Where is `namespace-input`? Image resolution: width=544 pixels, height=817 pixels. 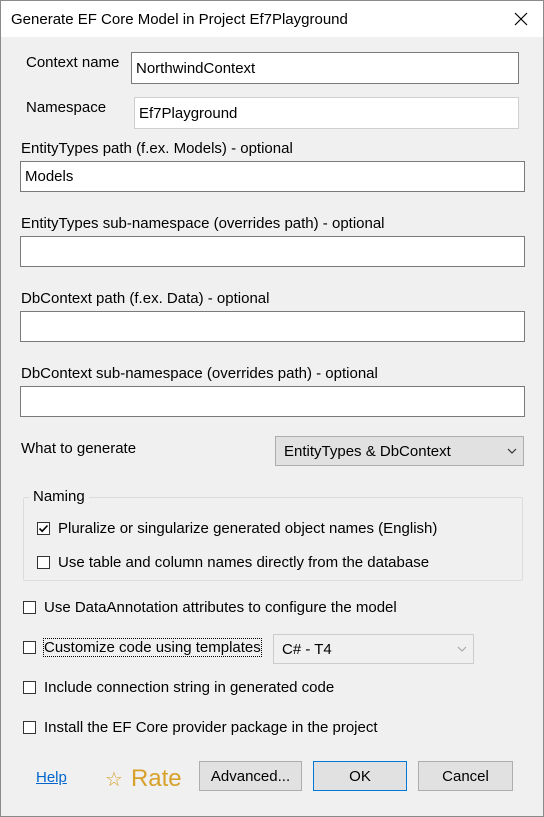 namespace-input is located at coordinates (326, 113).